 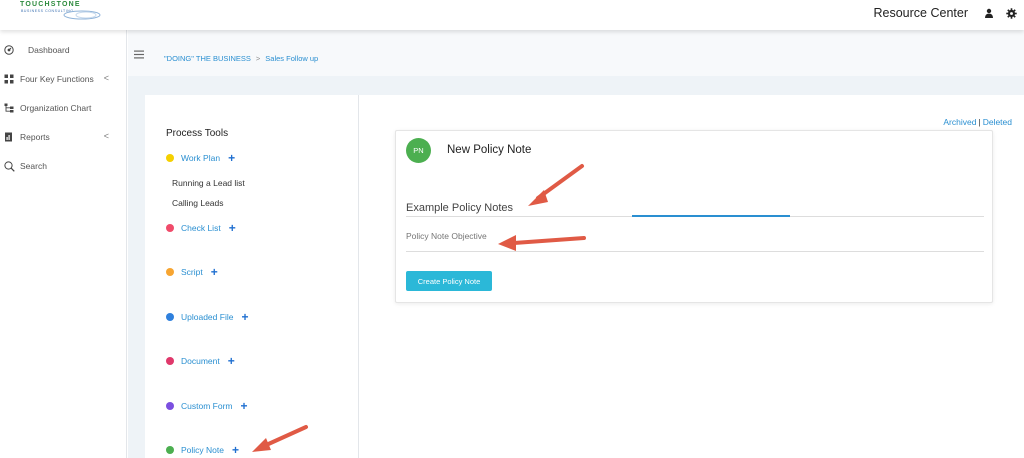 I want to click on policy-note-objective-input, so click(x=695, y=240).